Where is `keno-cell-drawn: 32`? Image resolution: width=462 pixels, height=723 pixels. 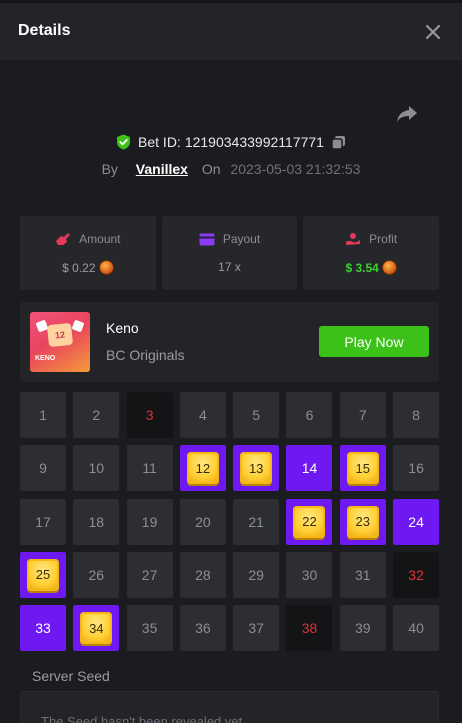
keno-cell-drawn: 32 is located at coordinates (416, 574).